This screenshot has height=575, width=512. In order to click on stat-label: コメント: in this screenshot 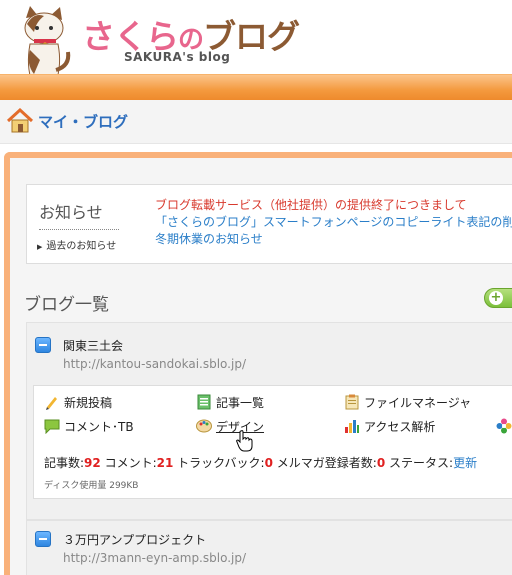, I will do `click(130, 463)`.